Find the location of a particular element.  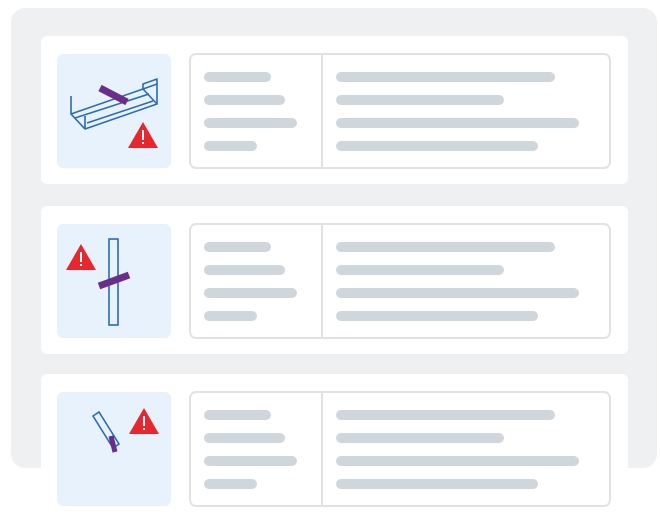

channel-illustration-icon is located at coordinates (114, 113).